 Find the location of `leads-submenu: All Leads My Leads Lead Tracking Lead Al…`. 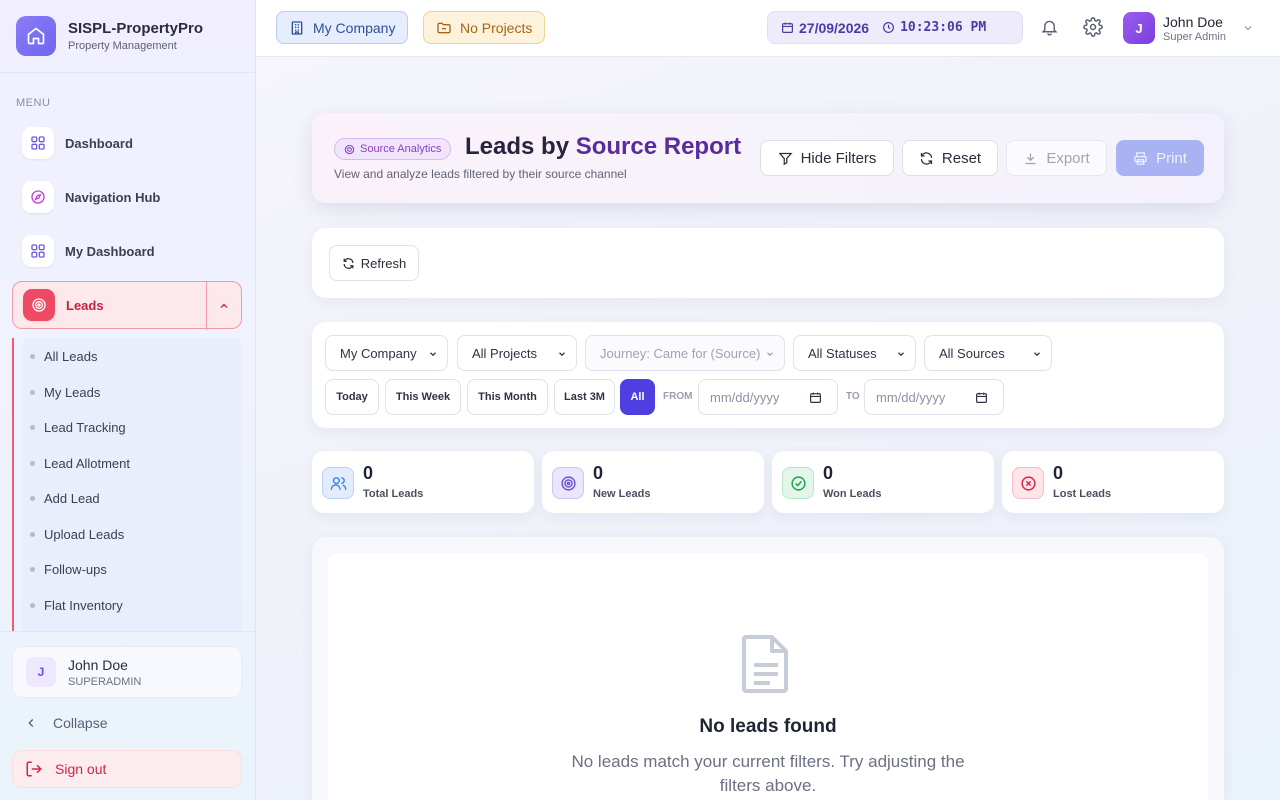

leads-submenu: All Leads My Leads Lead Tracking Lead Al… is located at coordinates (127, 485).